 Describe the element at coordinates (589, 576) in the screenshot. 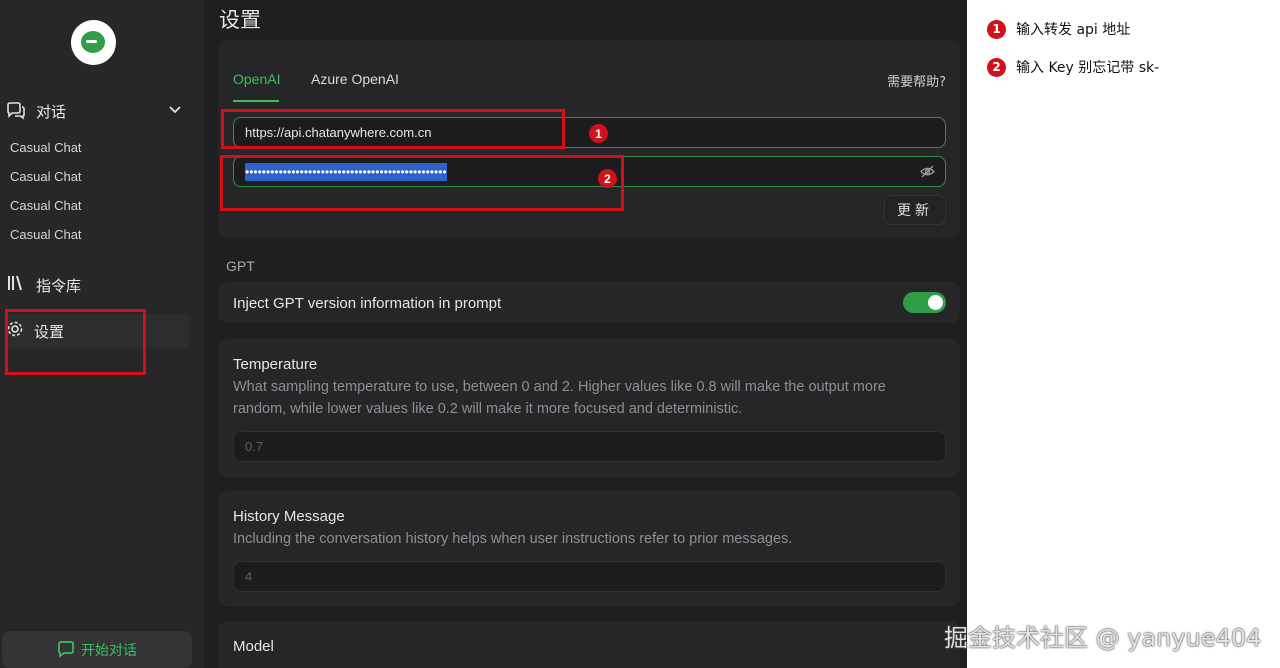

I see `history-input: 4` at that location.